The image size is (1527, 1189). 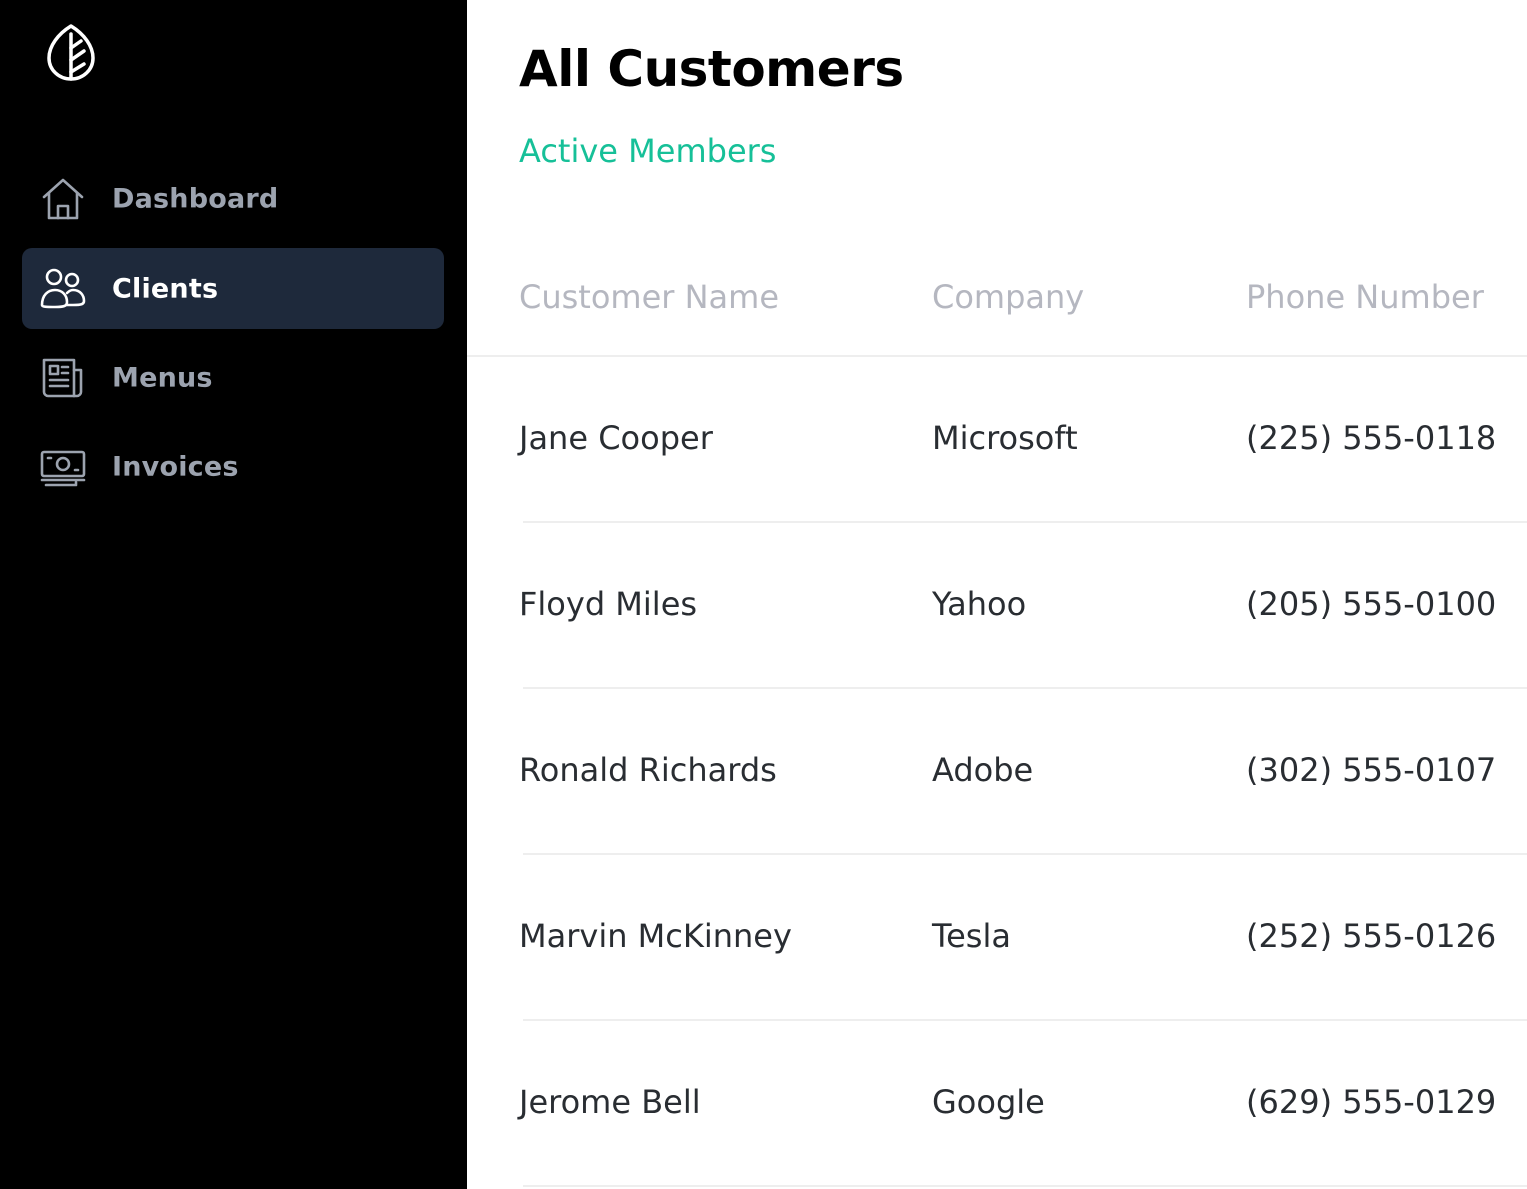 What do you see at coordinates (983, 770) in the screenshot?
I see `company-cell: Adobe` at bounding box center [983, 770].